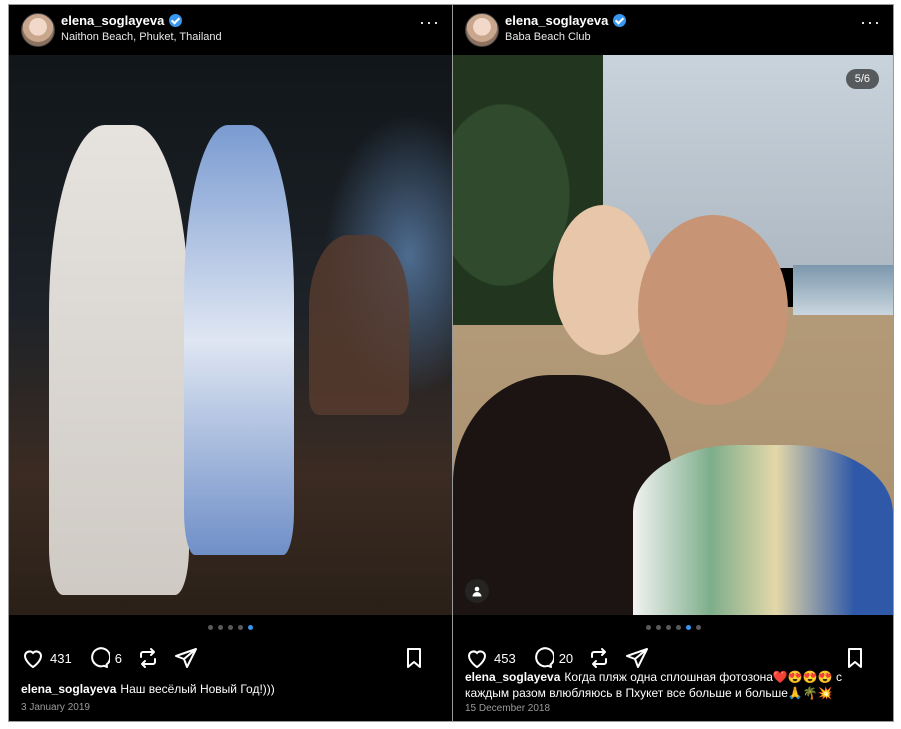 The height and width of the screenshot is (729, 901). What do you see at coordinates (141, 37) in the screenshot?
I see `location-link: Naithon Beach, Phuket, Thailand` at bounding box center [141, 37].